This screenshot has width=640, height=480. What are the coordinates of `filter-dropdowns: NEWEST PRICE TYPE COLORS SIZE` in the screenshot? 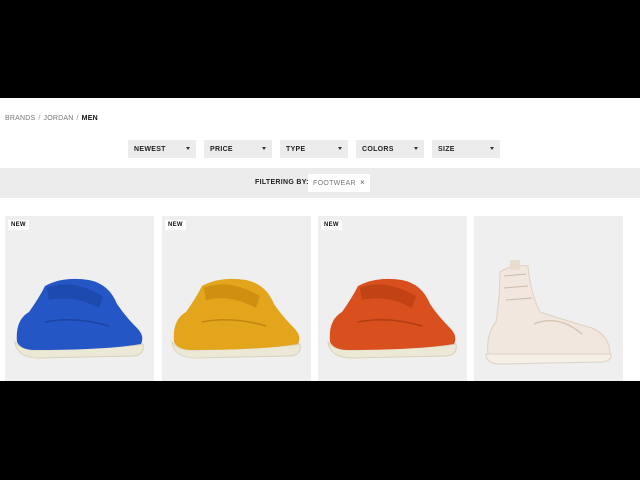 It's located at (320, 149).